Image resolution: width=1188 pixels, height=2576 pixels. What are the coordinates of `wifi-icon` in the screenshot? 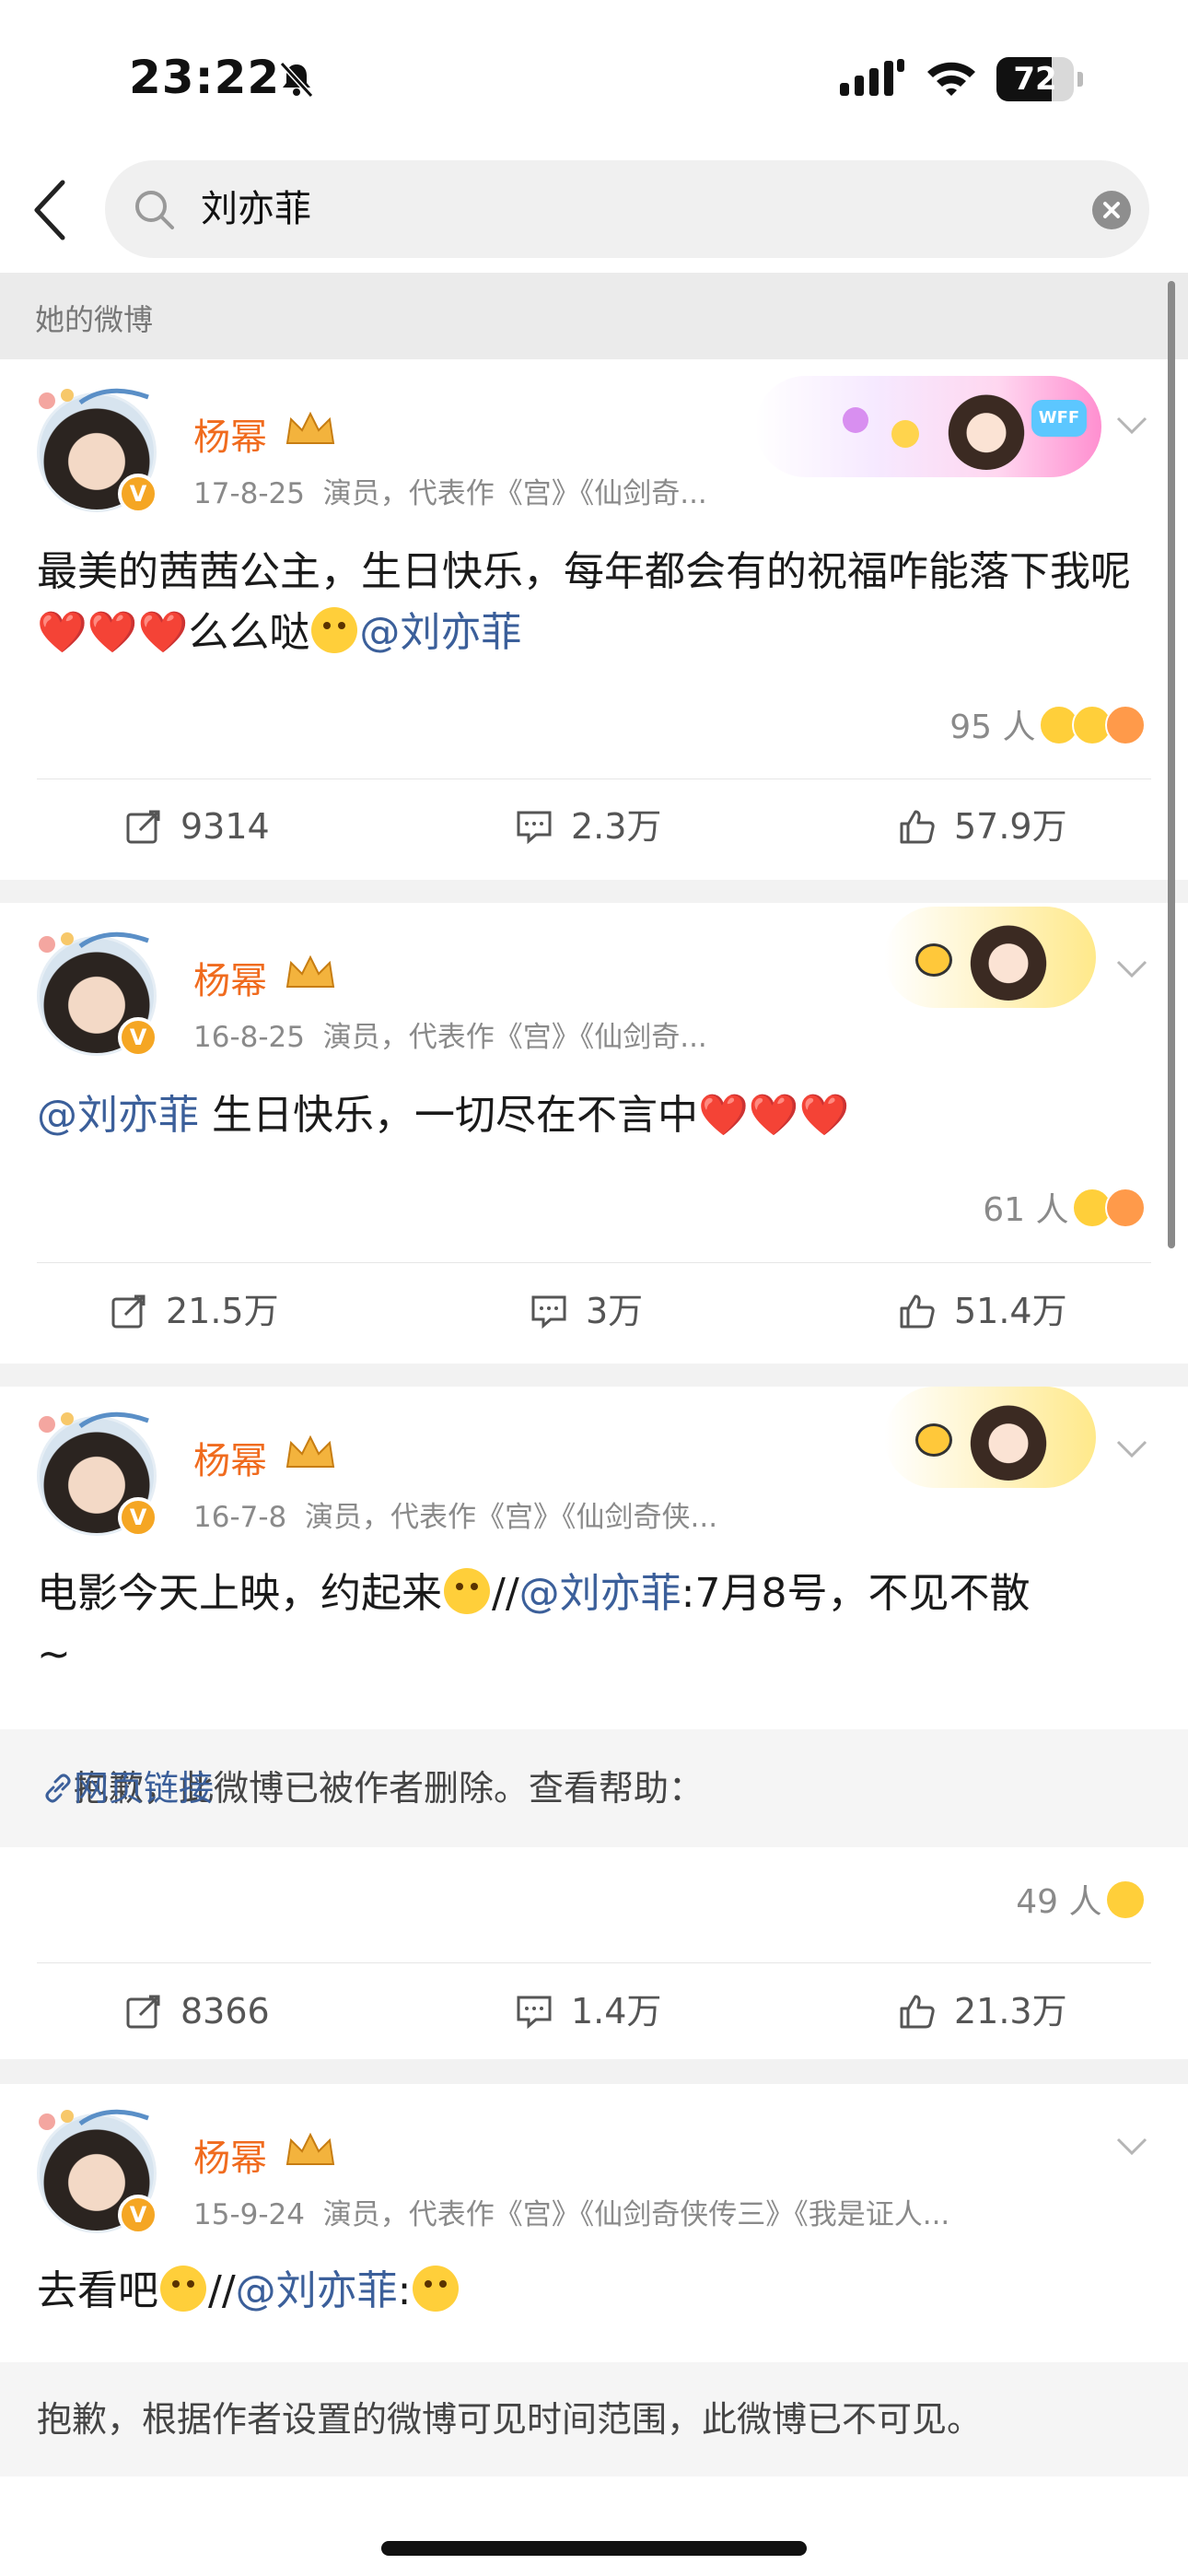 It's located at (951, 79).